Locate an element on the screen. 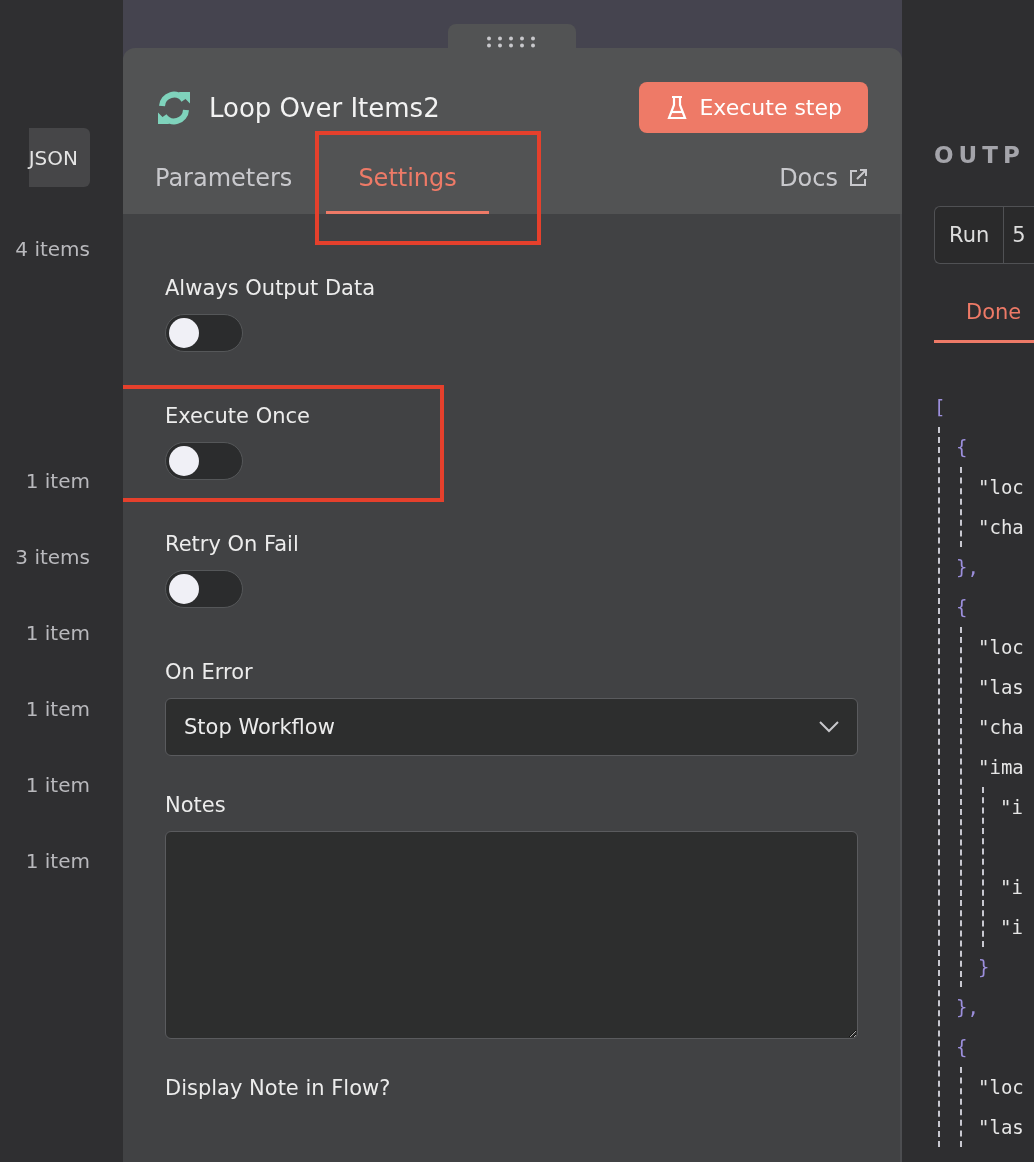  setting-label: Always Output Data is located at coordinates (271, 288).